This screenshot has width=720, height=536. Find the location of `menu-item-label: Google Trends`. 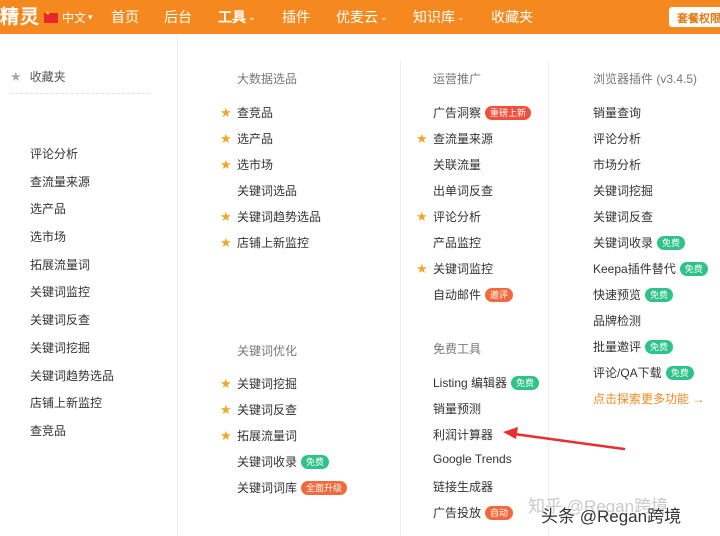

menu-item-label: Google Trends is located at coordinates (472, 459).